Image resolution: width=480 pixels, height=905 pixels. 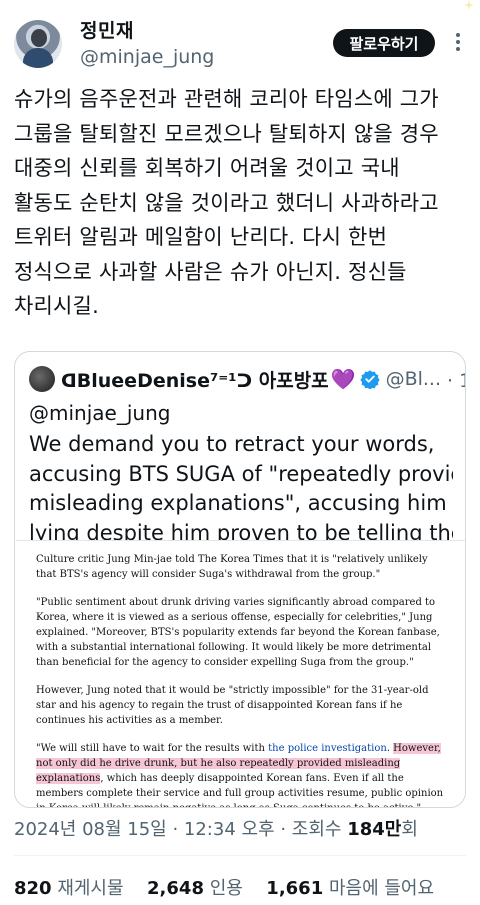 I want to click on retweets-label: 재게시물, so click(x=90, y=888).